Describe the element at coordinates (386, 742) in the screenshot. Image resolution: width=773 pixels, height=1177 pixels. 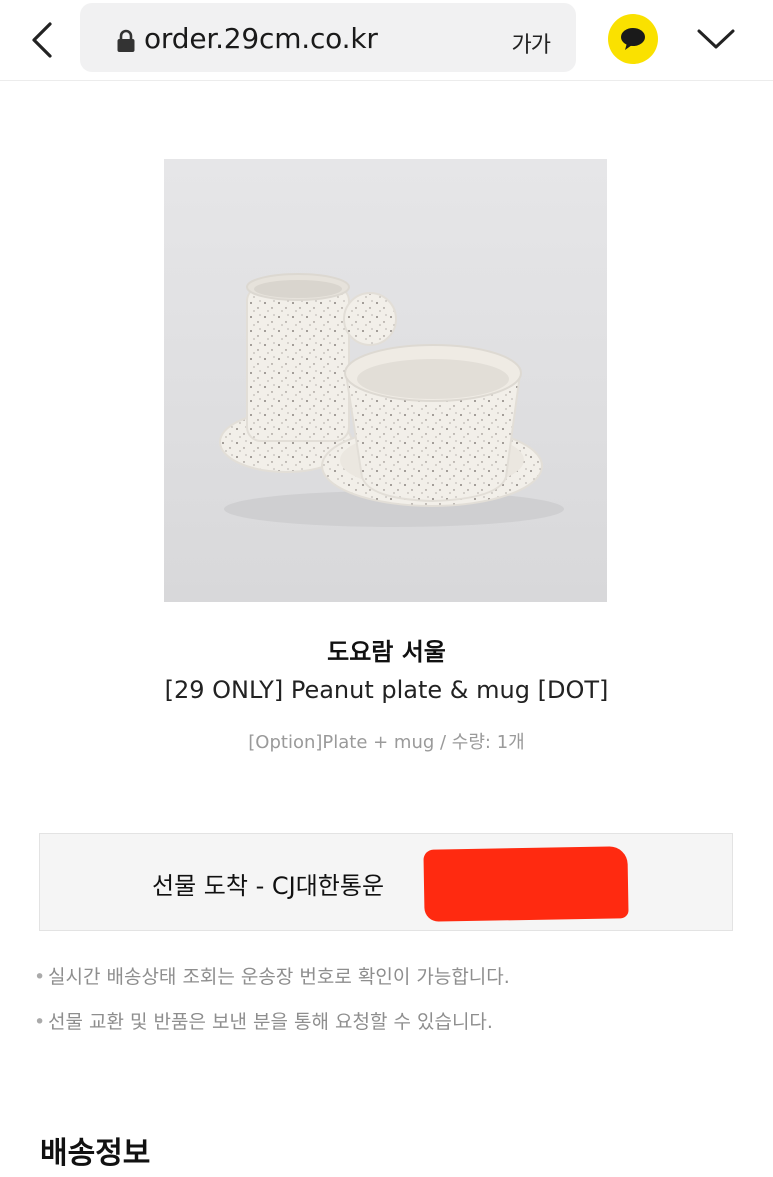
I see `product-option: [Option]Plate + mug / 수량: 1개` at that location.